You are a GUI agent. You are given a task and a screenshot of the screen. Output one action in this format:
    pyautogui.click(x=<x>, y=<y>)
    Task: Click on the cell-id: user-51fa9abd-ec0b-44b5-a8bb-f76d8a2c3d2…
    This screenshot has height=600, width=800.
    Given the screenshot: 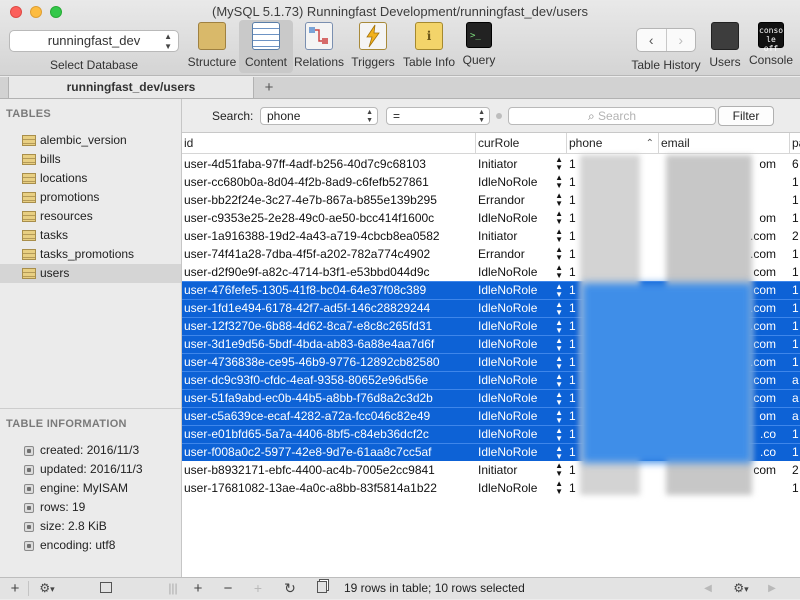 What is the action you would take?
    pyautogui.click(x=329, y=398)
    